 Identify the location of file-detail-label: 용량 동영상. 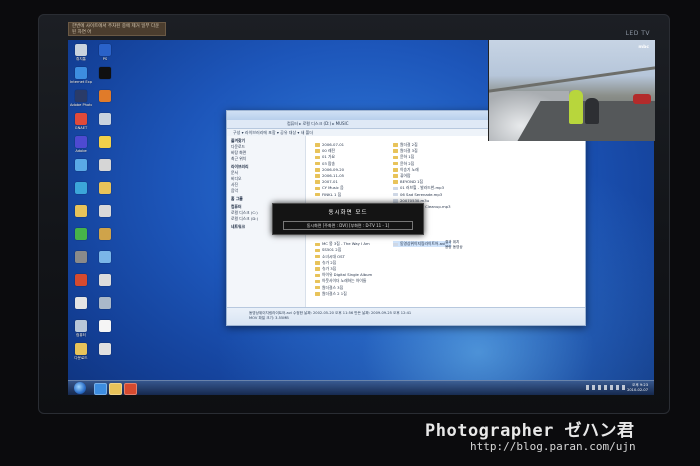
(454, 247).